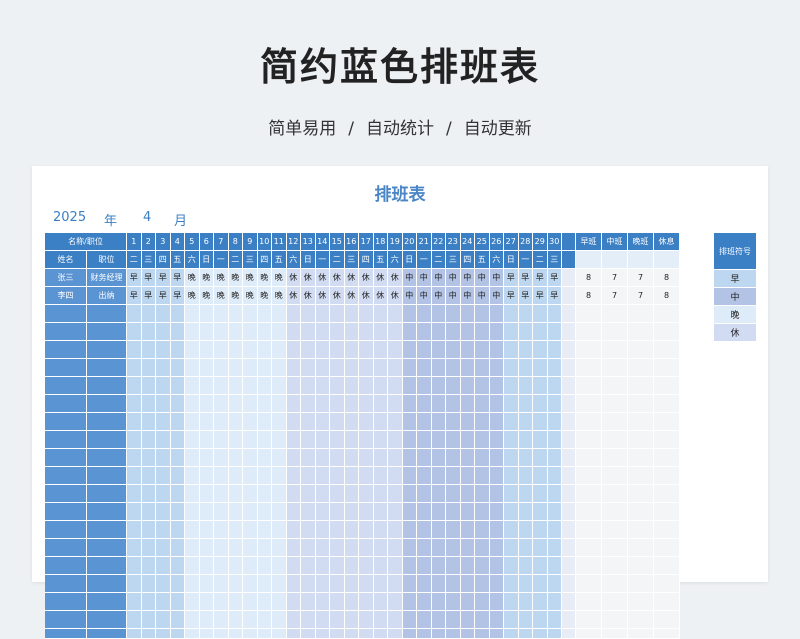 The height and width of the screenshot is (639, 800). I want to click on shift-cell: 早, so click(540, 278).